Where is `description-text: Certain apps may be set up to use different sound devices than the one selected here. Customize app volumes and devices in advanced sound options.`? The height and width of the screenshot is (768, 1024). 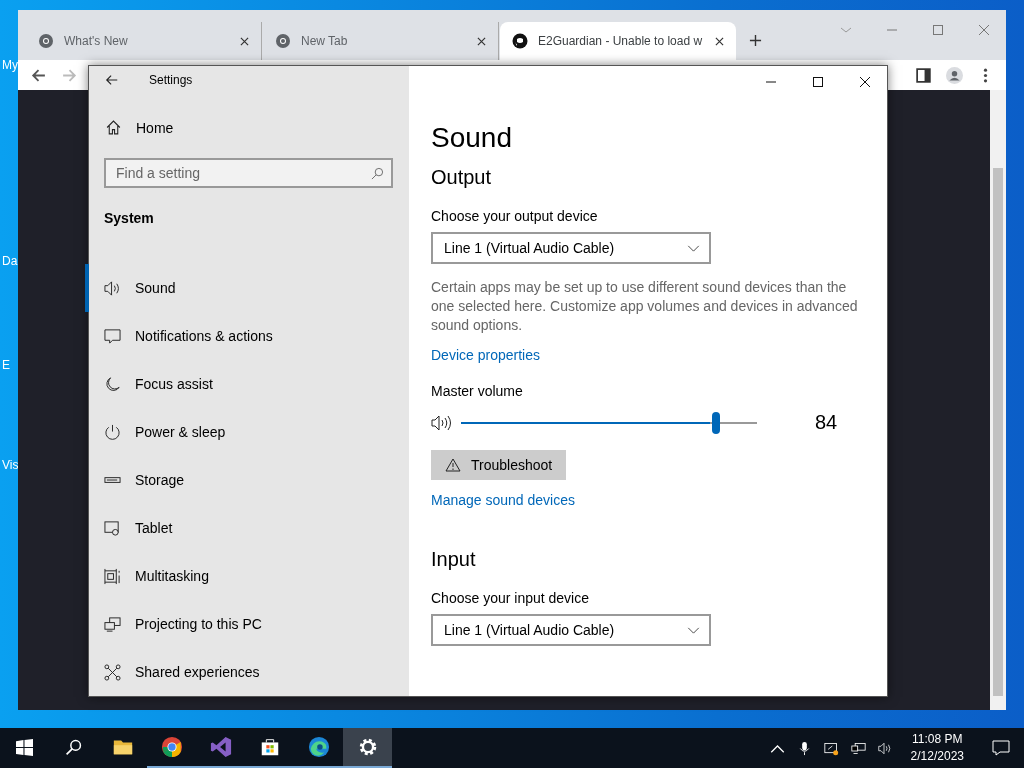 description-text: Certain apps may be set up to use different sound devices than the one selected here. Customize app volumes and devices in advanced sound options. is located at coordinates (645, 306).